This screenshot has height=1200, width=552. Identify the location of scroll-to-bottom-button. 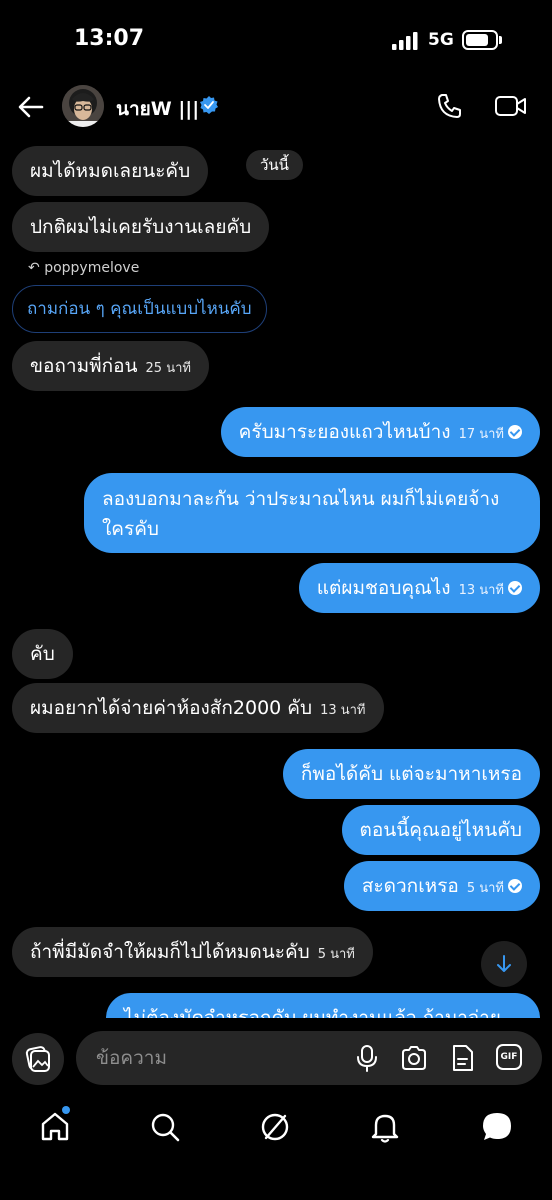
(504, 964).